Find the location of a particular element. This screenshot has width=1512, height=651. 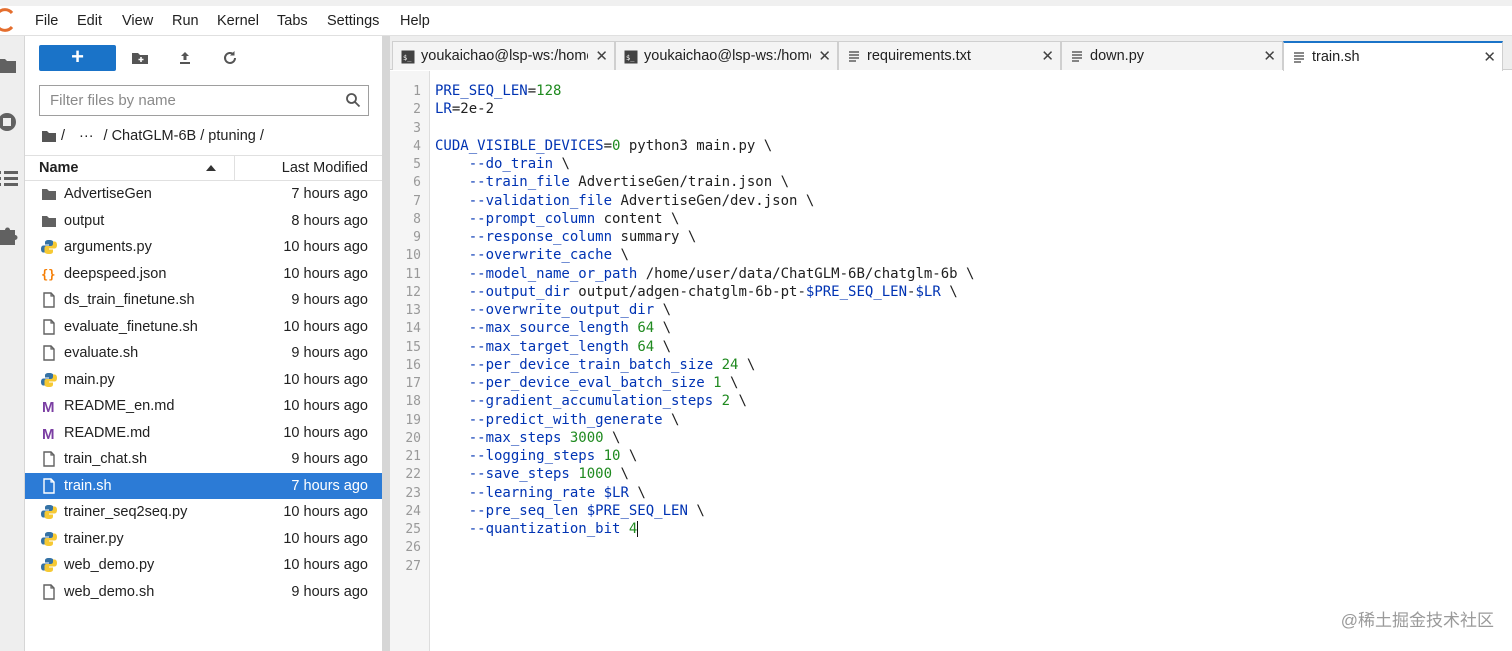

code-line: --prompt_column content \ is located at coordinates (557, 218).